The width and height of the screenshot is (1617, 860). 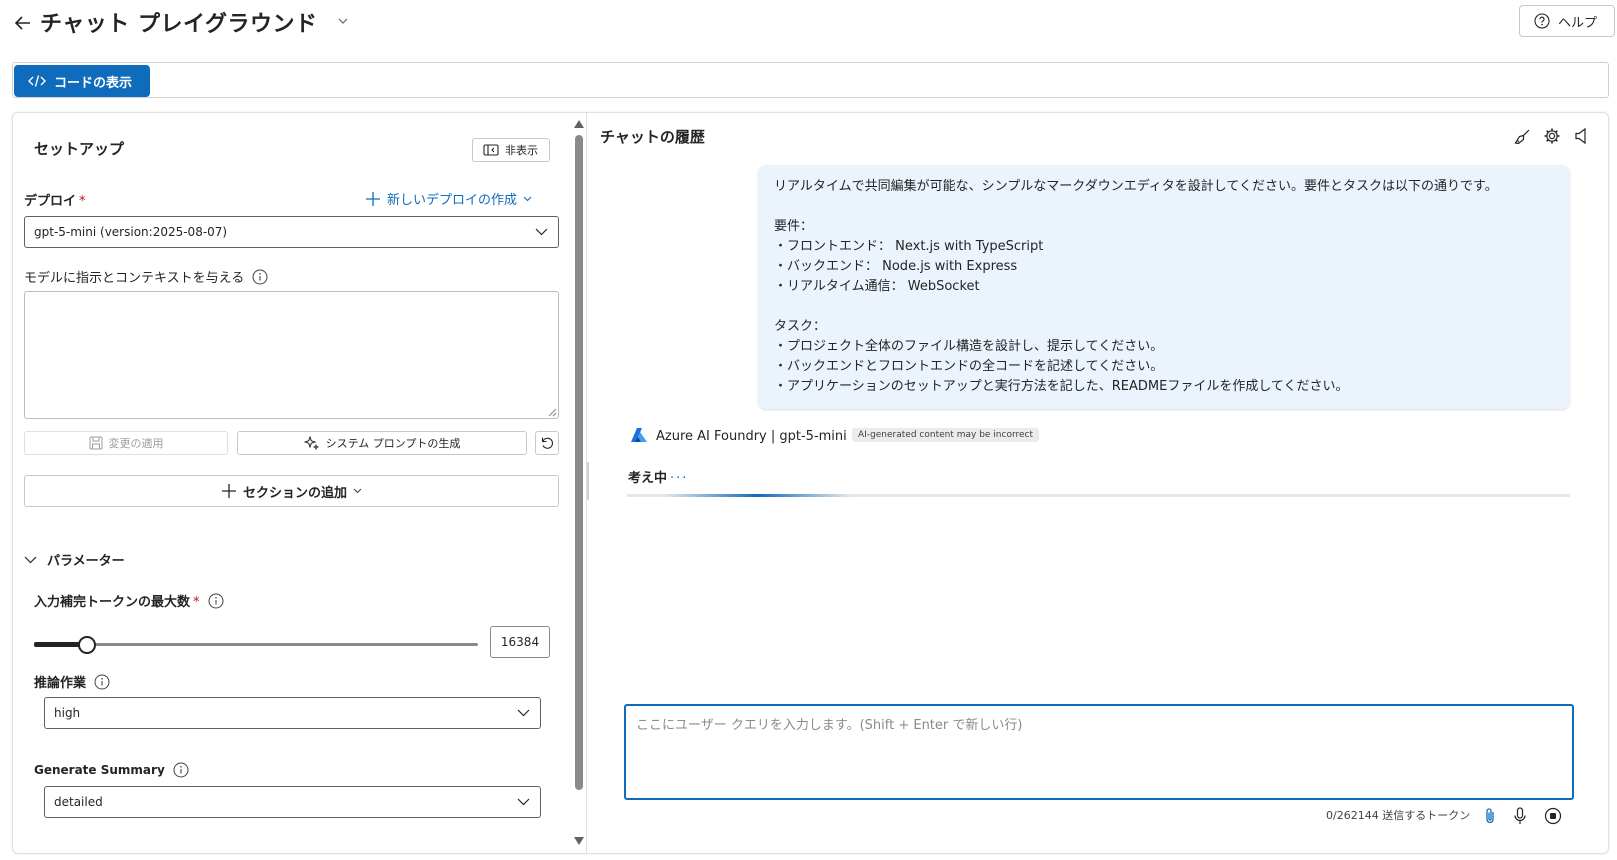 I want to click on azure-logo-icon, so click(x=639, y=435).